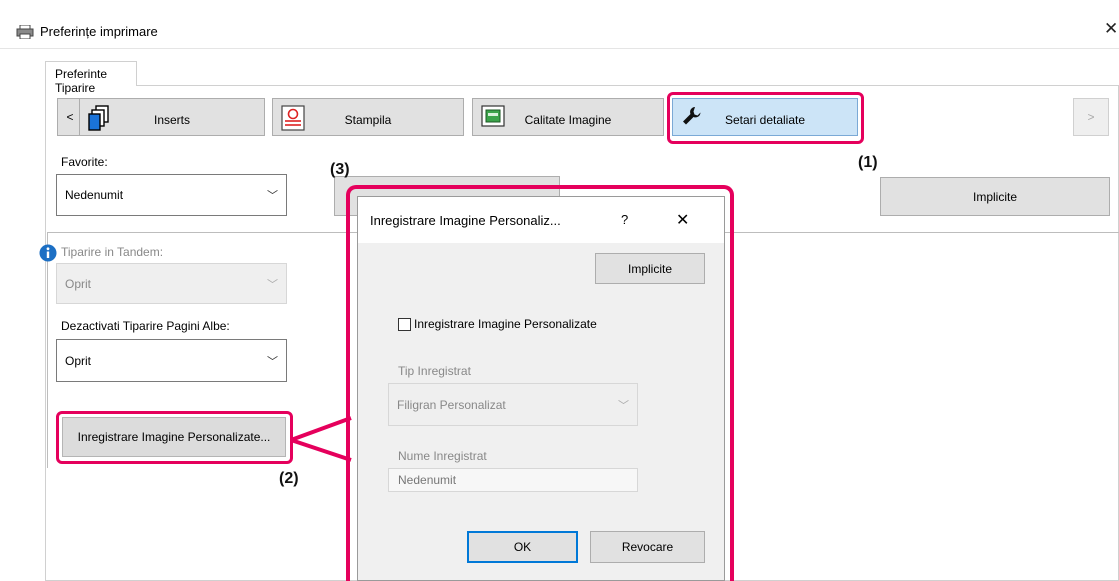  Describe the element at coordinates (145, 326) in the screenshot. I see `blank-pages-label: Dezactivati Tiparire Pagini Albe:` at that location.